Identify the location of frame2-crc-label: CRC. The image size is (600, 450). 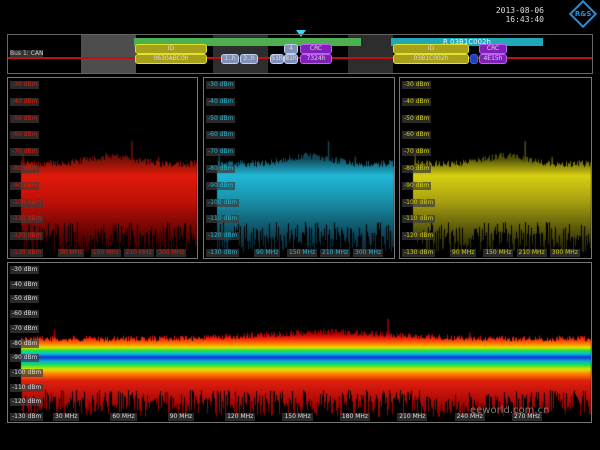
(493, 49).